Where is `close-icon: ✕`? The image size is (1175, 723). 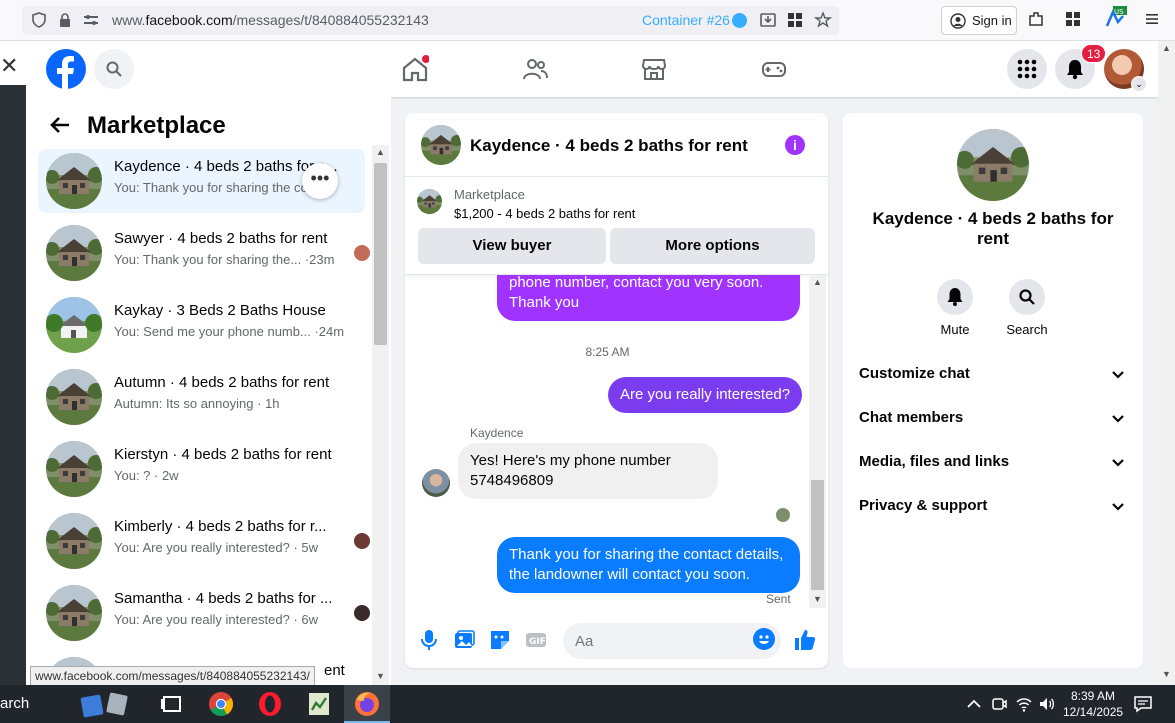
close-icon: ✕ is located at coordinates (9, 68).